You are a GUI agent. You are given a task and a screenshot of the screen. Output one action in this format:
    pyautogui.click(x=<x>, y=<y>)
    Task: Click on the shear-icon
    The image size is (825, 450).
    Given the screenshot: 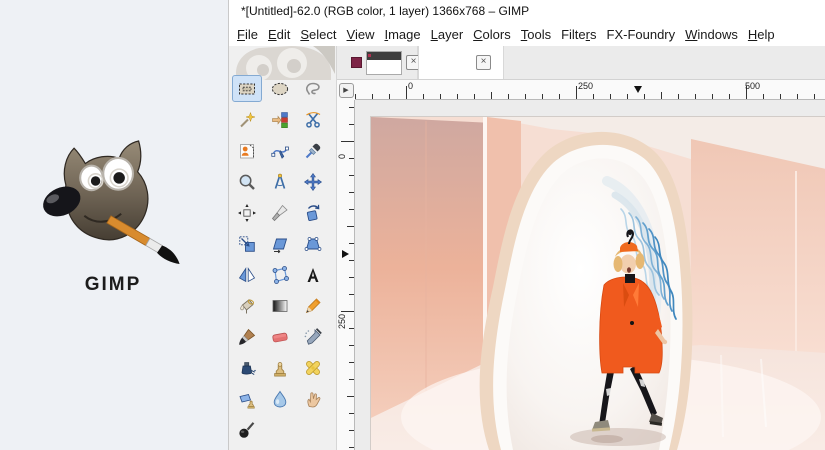 What is the action you would take?
    pyautogui.click(x=280, y=245)
    